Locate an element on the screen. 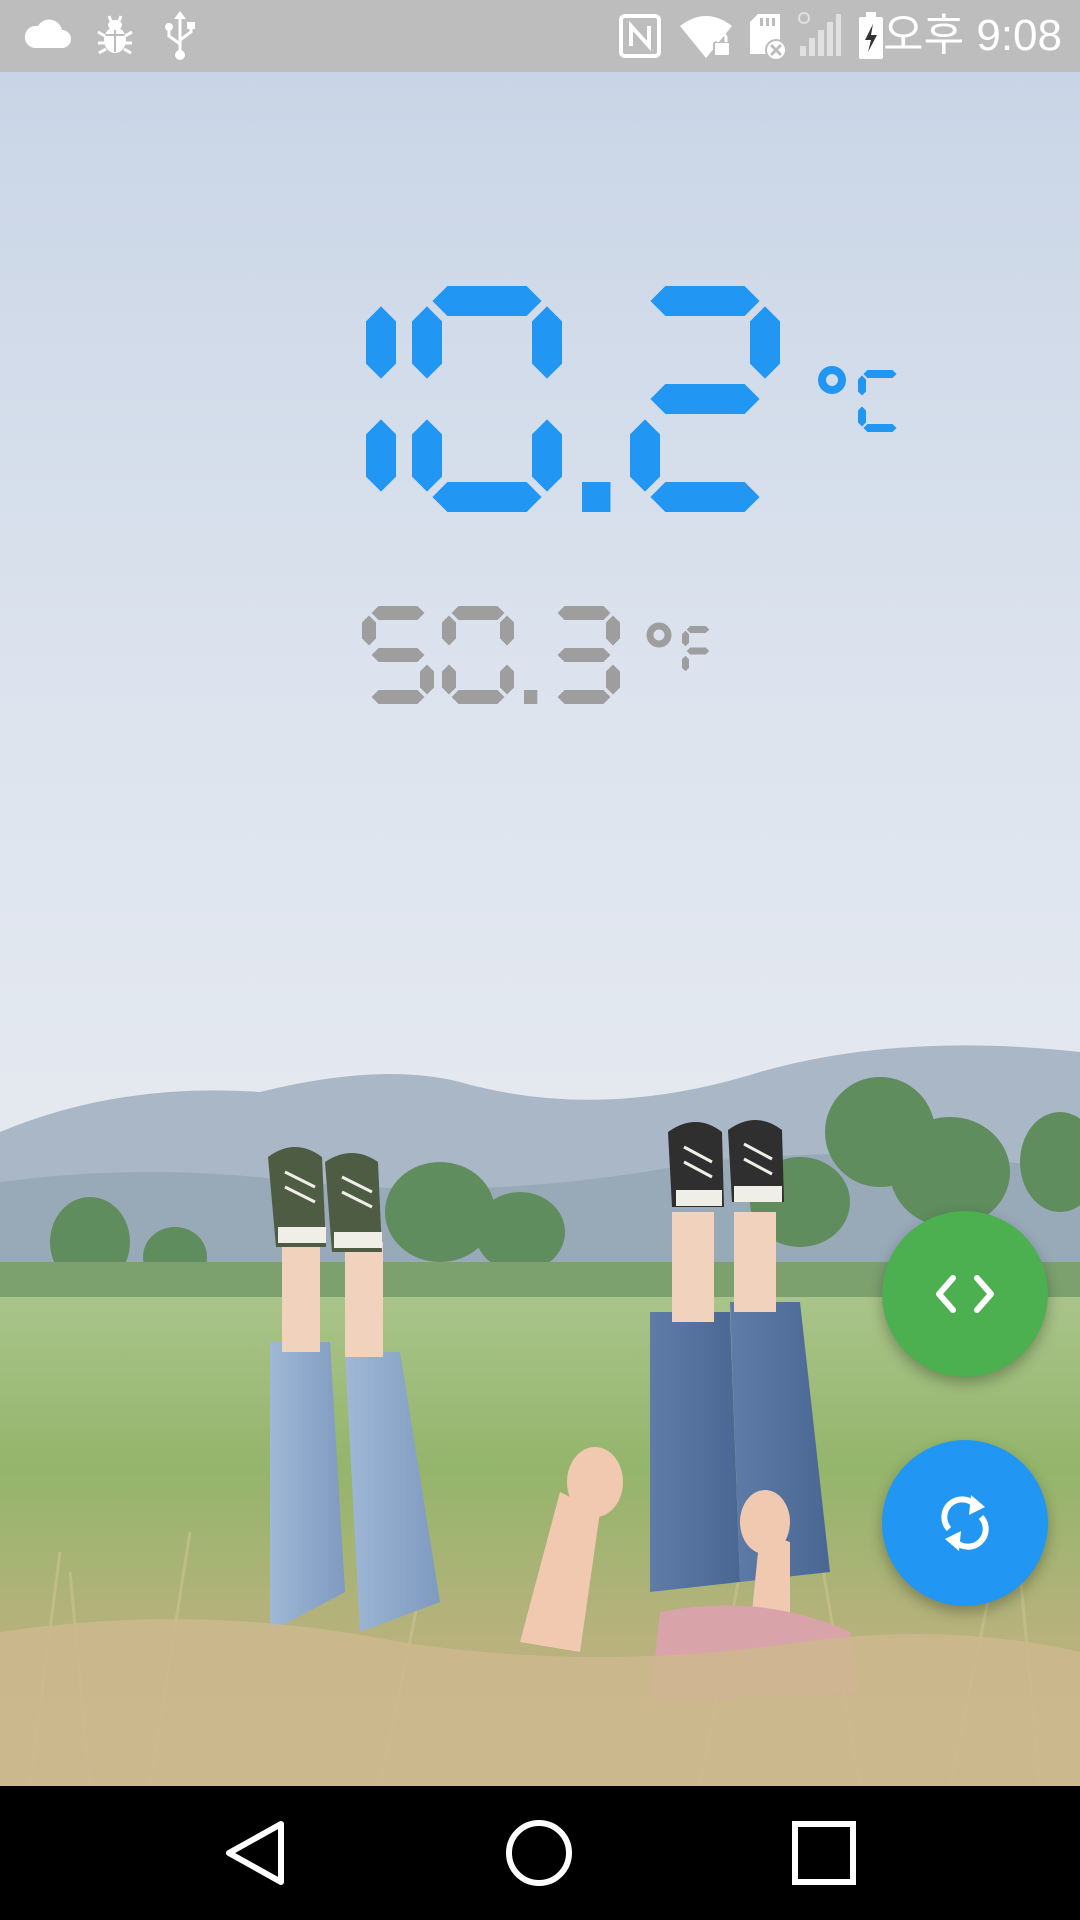 The height and width of the screenshot is (1920, 1080). refresh-button is located at coordinates (965, 1523).